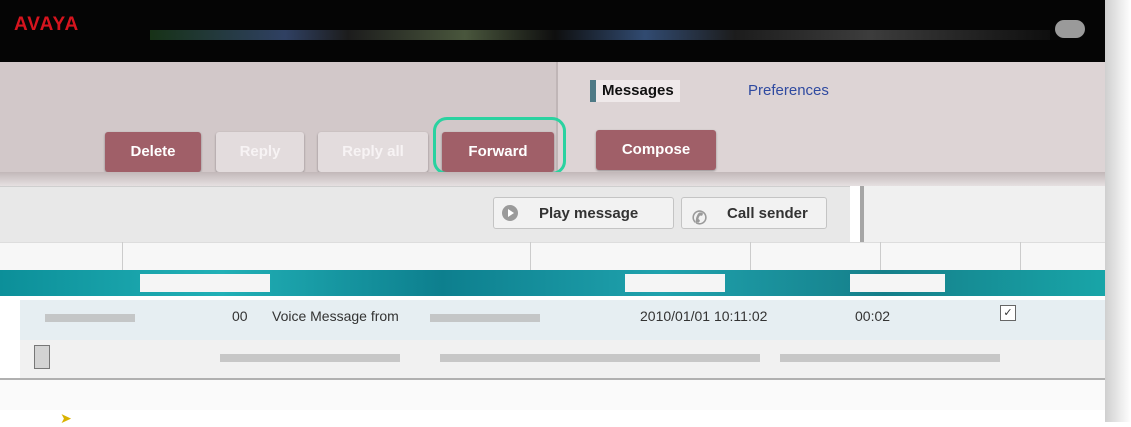 This screenshot has width=1131, height=427. I want to click on reply-button: Reply, so click(260, 152).